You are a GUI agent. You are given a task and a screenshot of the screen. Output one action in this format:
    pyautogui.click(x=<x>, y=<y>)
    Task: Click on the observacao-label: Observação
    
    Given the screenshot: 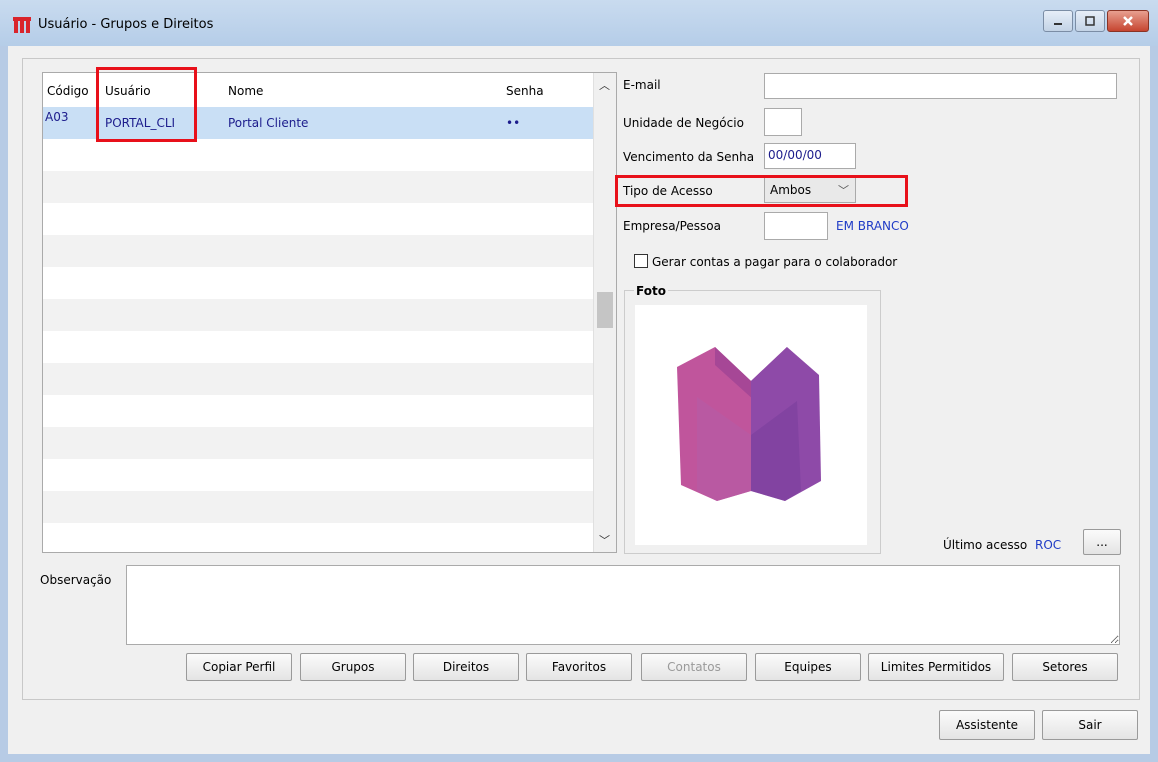 What is the action you would take?
    pyautogui.click(x=76, y=580)
    